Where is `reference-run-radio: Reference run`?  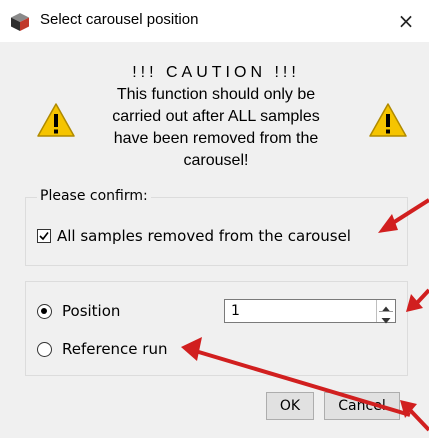
reference-run-radio: Reference run is located at coordinates (102, 349).